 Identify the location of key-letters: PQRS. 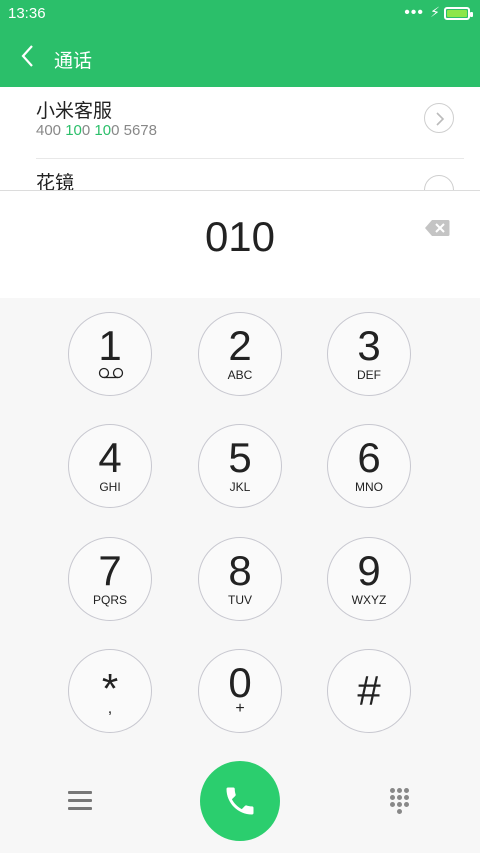
(109, 600).